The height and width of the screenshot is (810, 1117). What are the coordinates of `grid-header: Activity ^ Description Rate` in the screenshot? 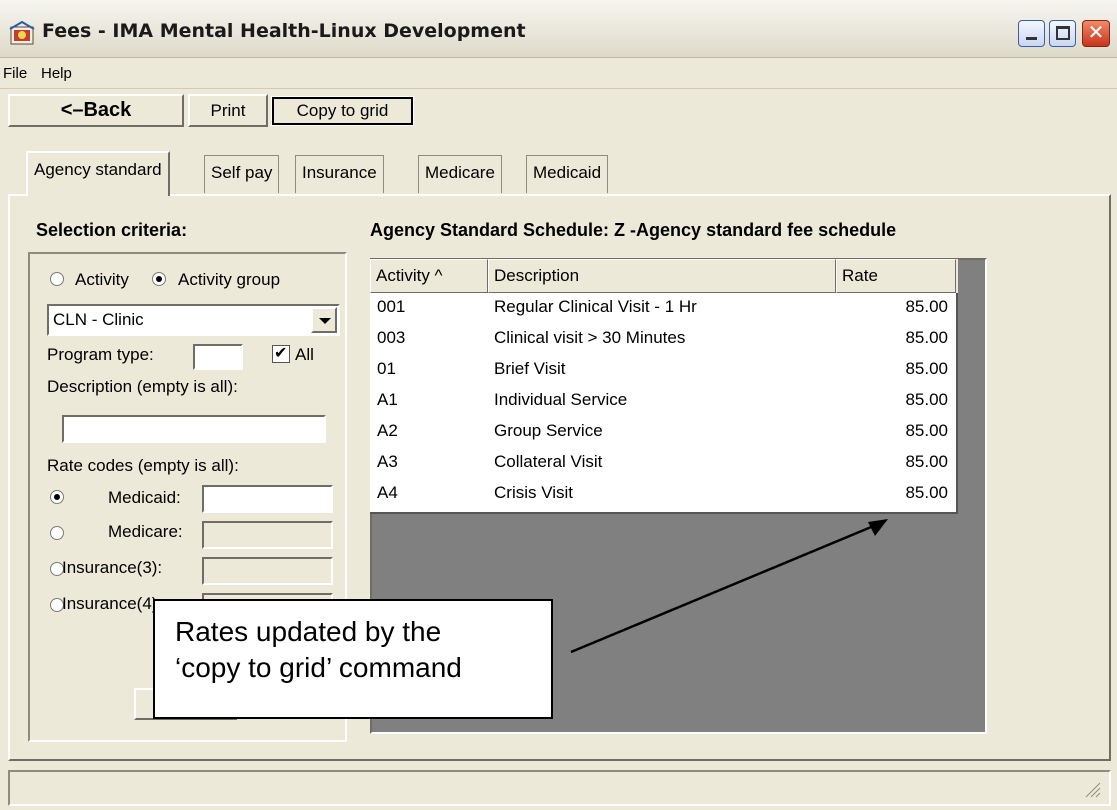 It's located at (664, 276).